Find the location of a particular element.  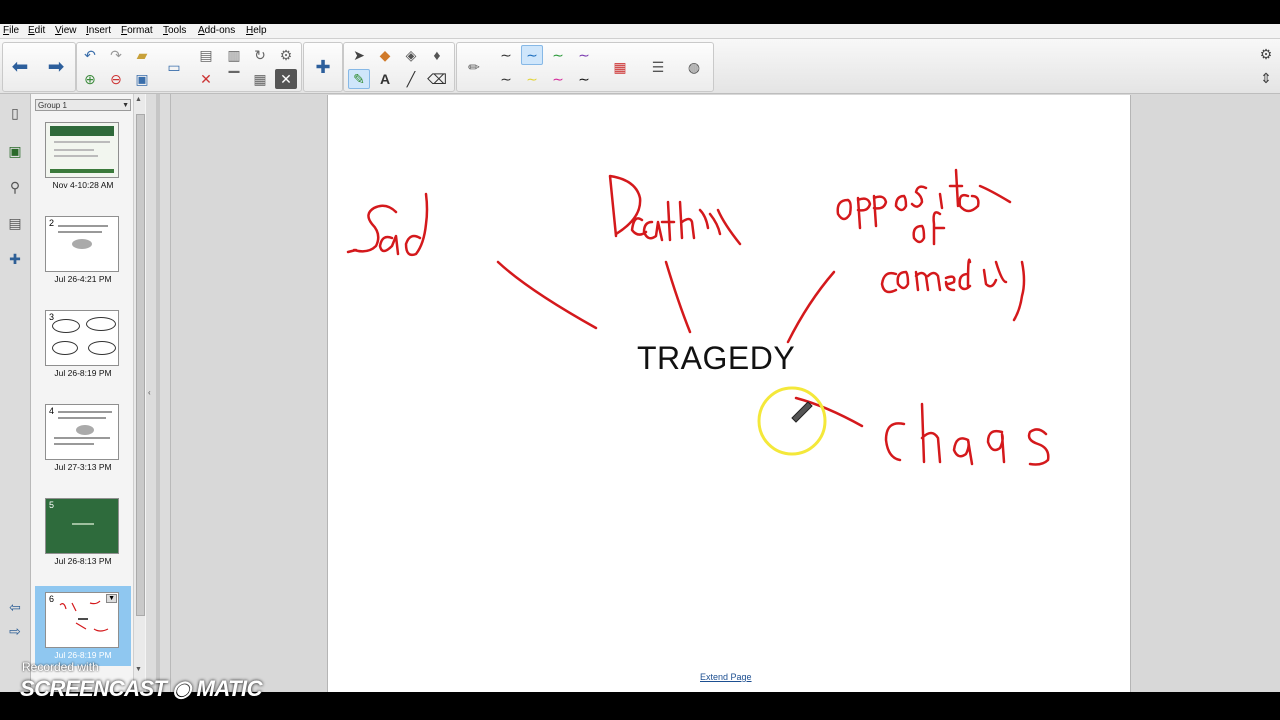

ink-line-opposite is located at coordinates (811, 307).